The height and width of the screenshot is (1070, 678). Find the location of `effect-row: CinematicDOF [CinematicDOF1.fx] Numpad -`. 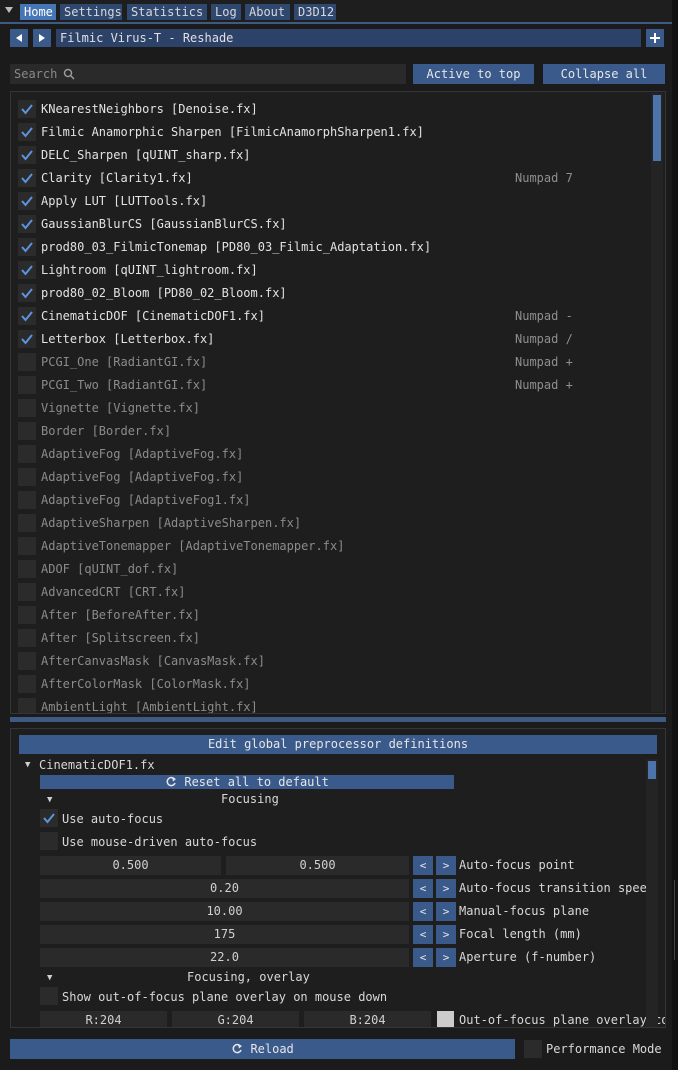

effect-row: CinematicDOF [CinematicDOF1.fx] Numpad - is located at coordinates (331, 316).